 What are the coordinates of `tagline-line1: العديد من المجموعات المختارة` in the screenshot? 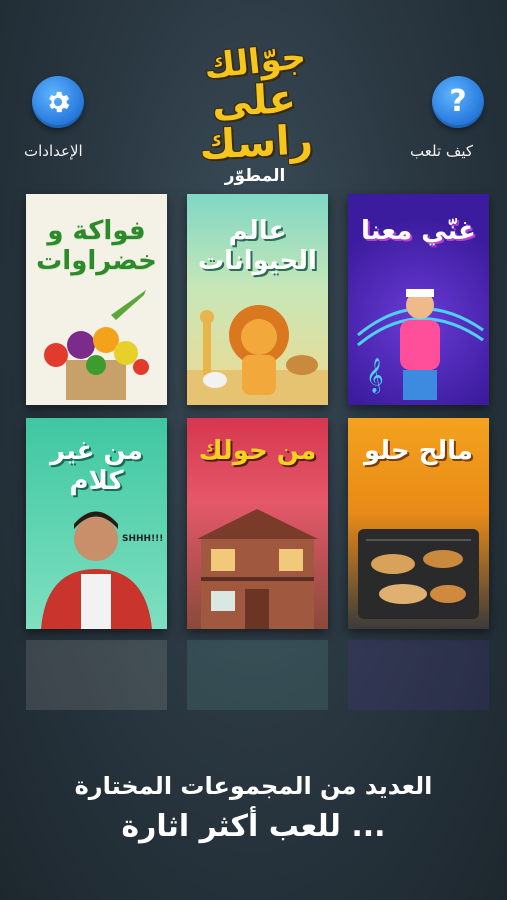 It's located at (253, 786).